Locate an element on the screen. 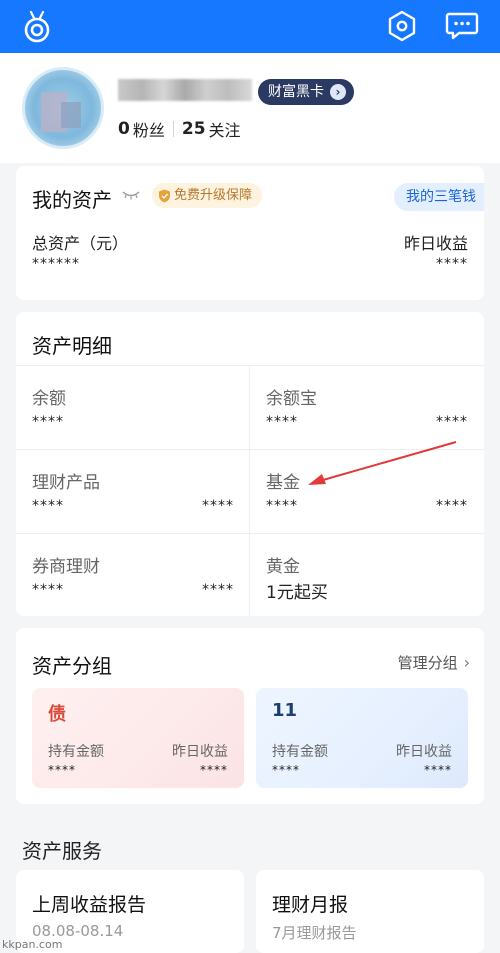 The image size is (500, 953). eye-closed-icon is located at coordinates (131, 195).